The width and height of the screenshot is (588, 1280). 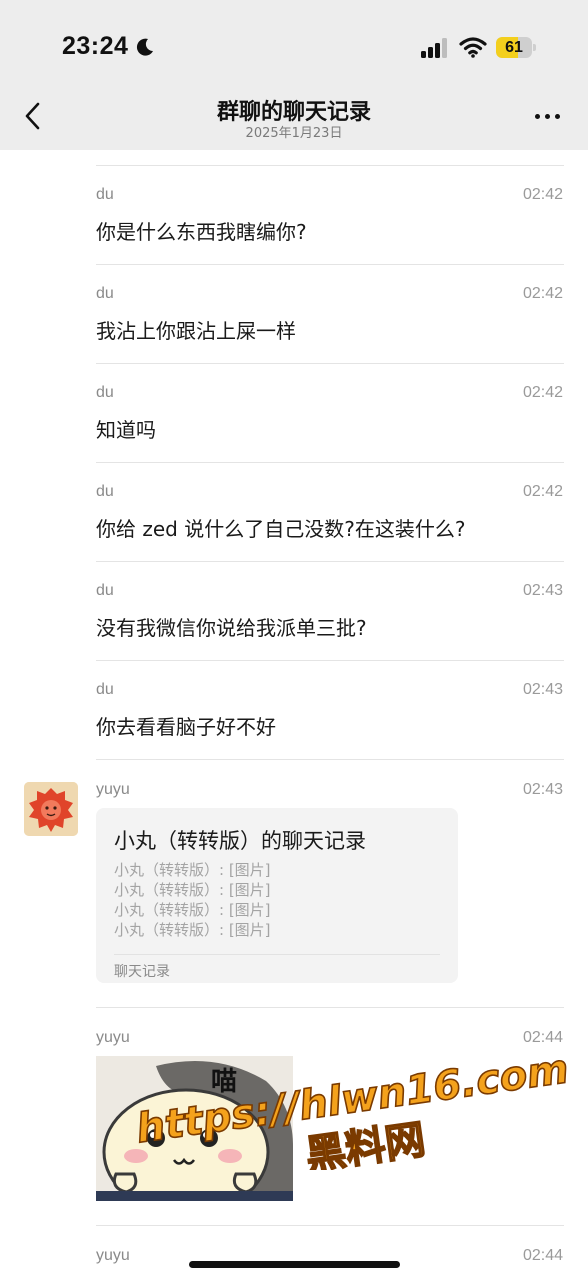 What do you see at coordinates (294, 121) in the screenshot?
I see `nav-bar: 群聊的聊天记录 2025年1月23日` at bounding box center [294, 121].